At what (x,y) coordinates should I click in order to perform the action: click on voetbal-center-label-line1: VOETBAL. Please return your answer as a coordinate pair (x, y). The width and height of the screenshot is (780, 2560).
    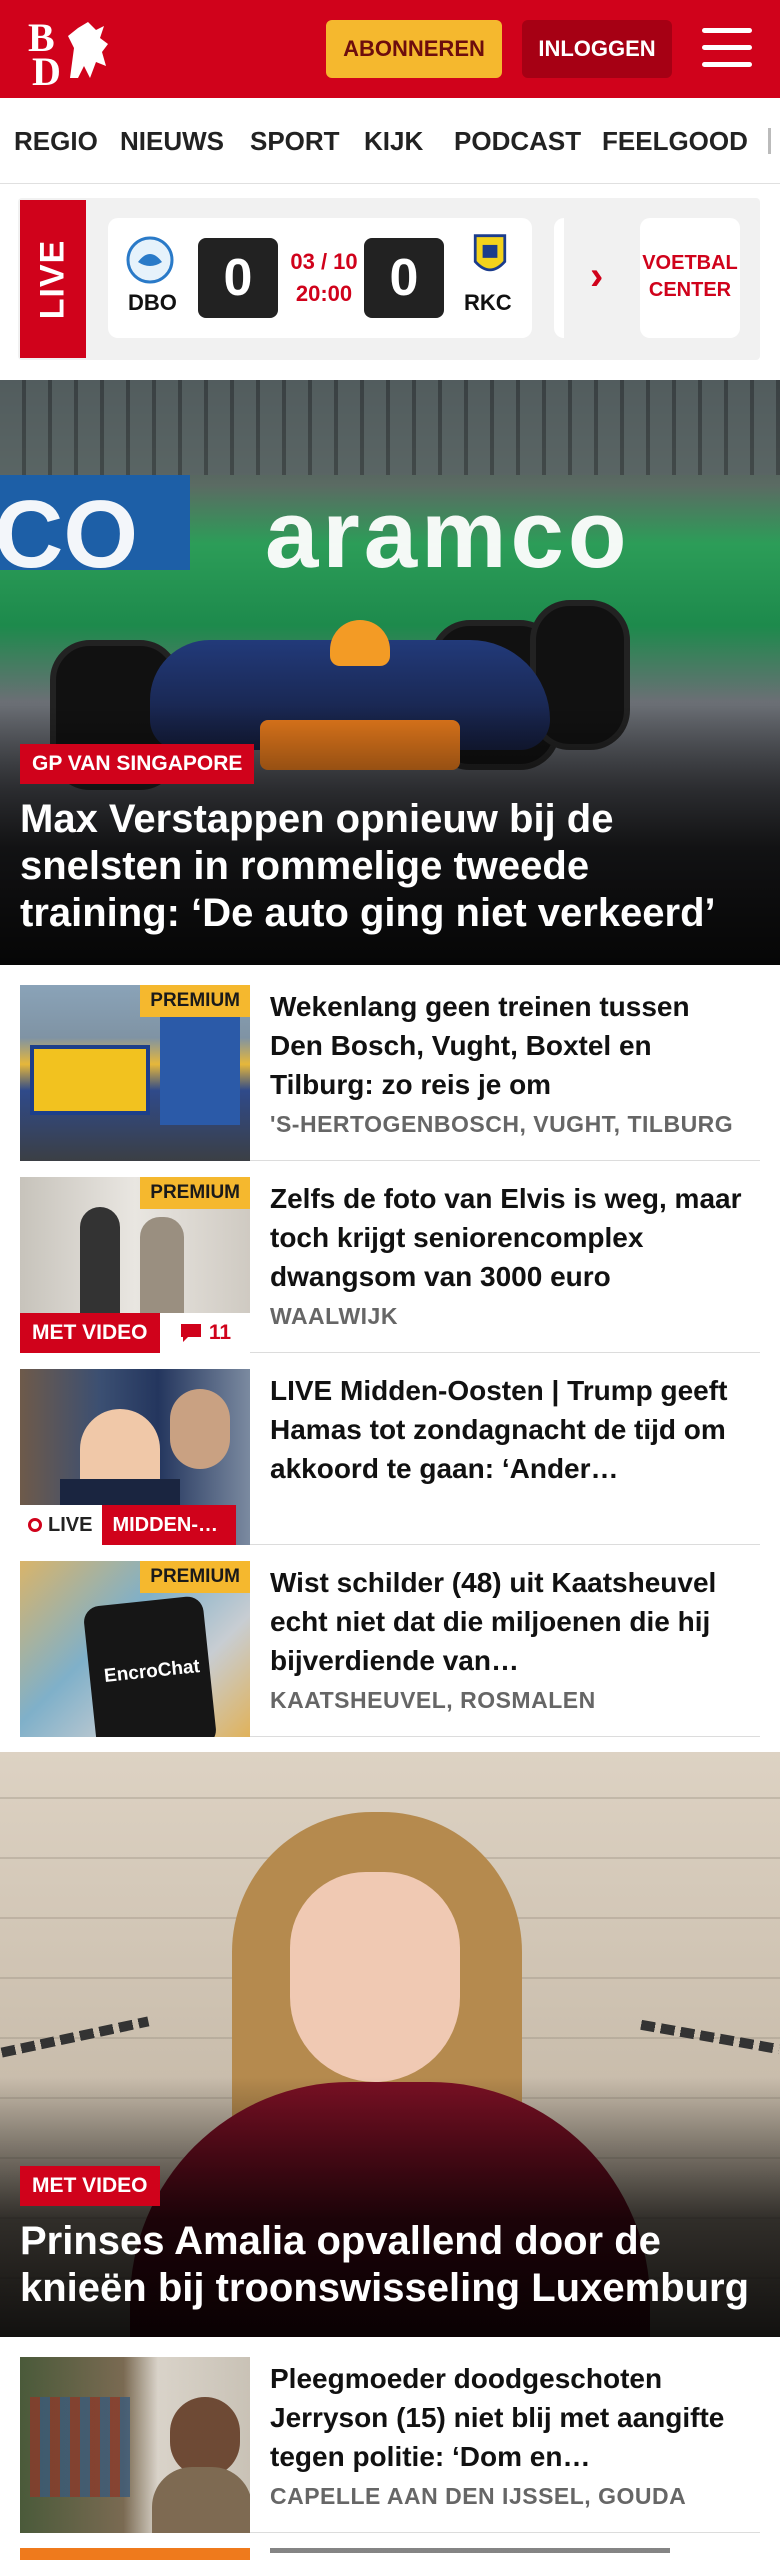
    Looking at the image, I should click on (690, 263).